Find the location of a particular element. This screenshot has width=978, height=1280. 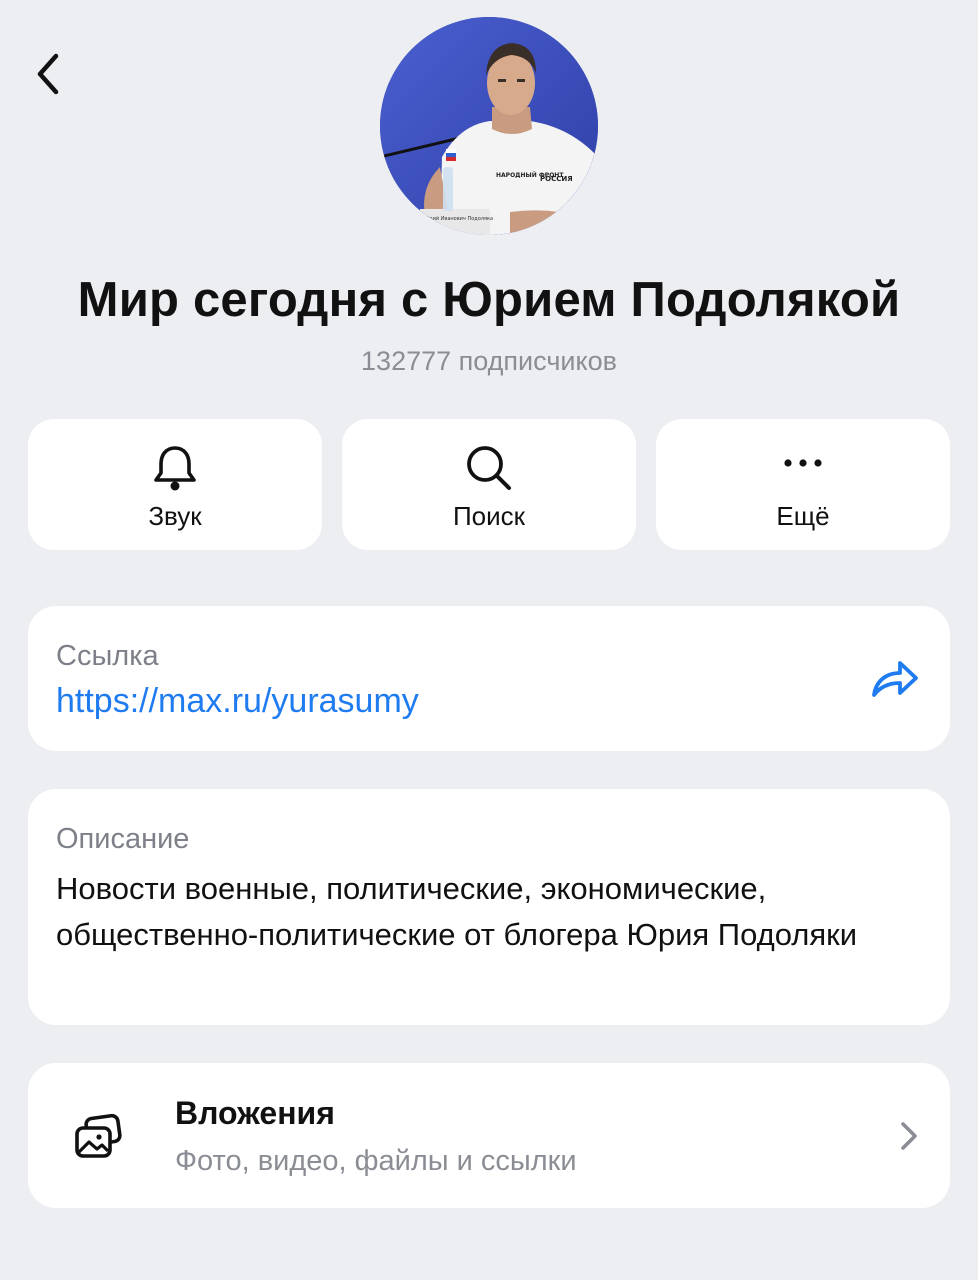

channel-link: https://max.ru/yurasumy is located at coordinates (237, 701).